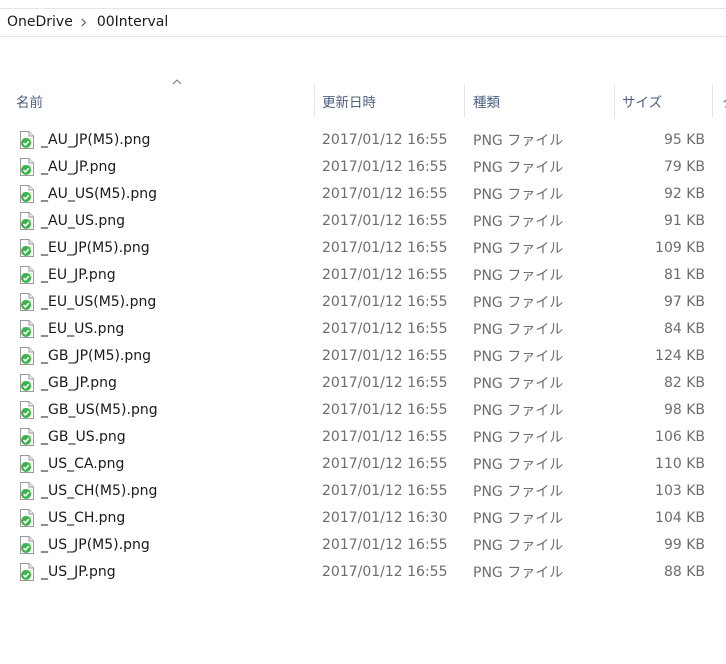 This screenshot has width=726, height=664. I want to click on column-header-type: 種類, so click(543, 101).